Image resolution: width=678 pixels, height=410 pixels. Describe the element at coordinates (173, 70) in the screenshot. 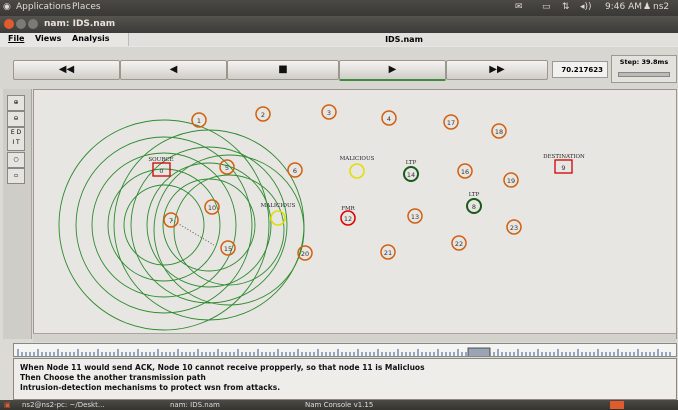

I see `step-back-button: ◀` at that location.